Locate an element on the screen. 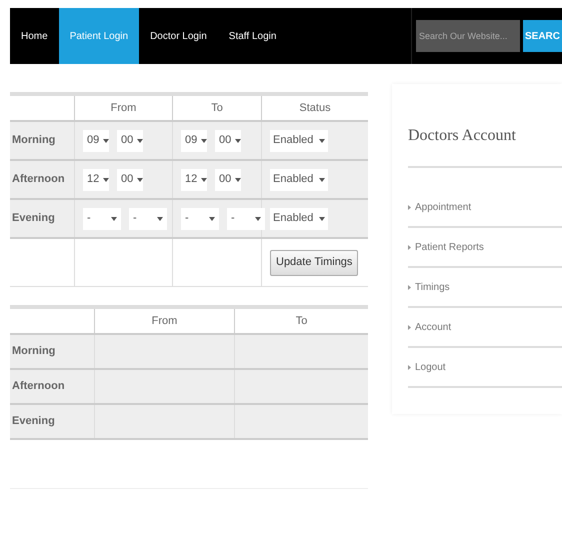  sidebar-link: Appointment is located at coordinates (443, 207).